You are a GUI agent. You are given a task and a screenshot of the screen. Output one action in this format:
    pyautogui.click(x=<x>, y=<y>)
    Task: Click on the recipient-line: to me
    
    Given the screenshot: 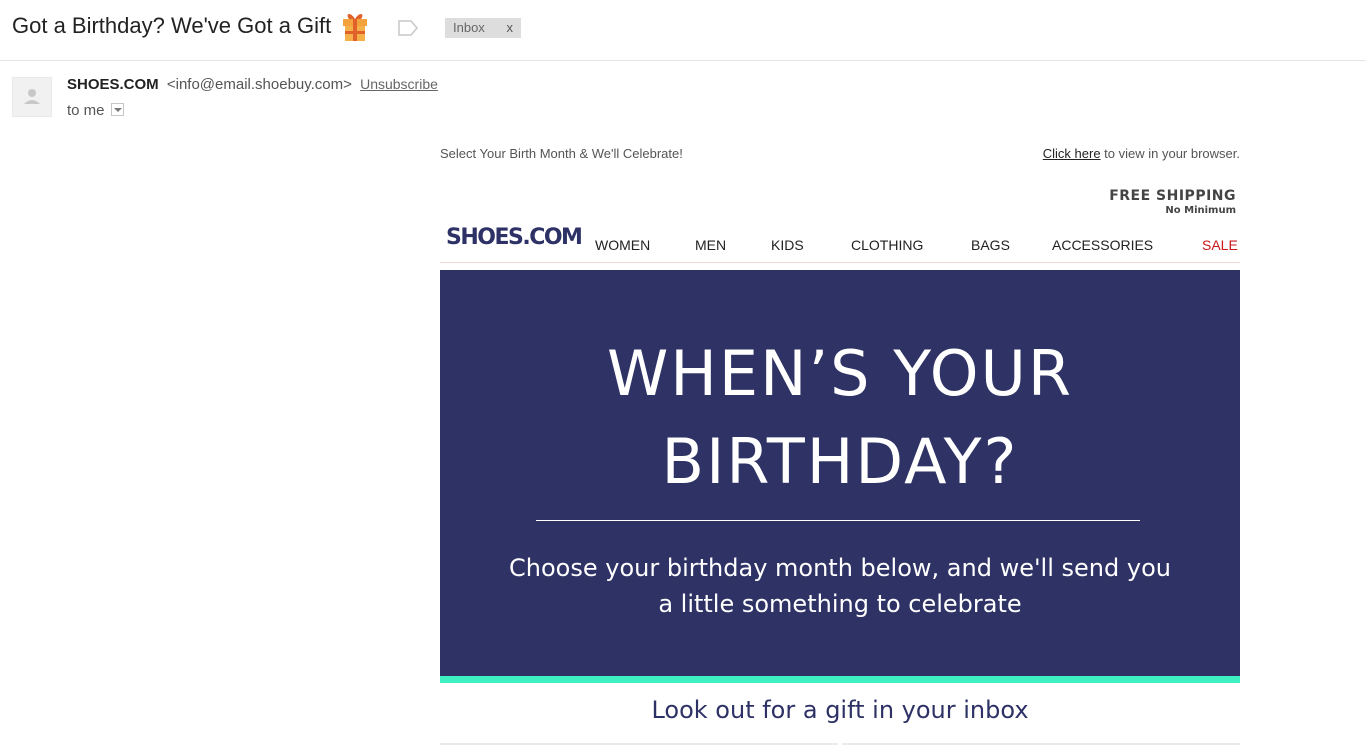 What is the action you would take?
    pyautogui.click(x=95, y=110)
    